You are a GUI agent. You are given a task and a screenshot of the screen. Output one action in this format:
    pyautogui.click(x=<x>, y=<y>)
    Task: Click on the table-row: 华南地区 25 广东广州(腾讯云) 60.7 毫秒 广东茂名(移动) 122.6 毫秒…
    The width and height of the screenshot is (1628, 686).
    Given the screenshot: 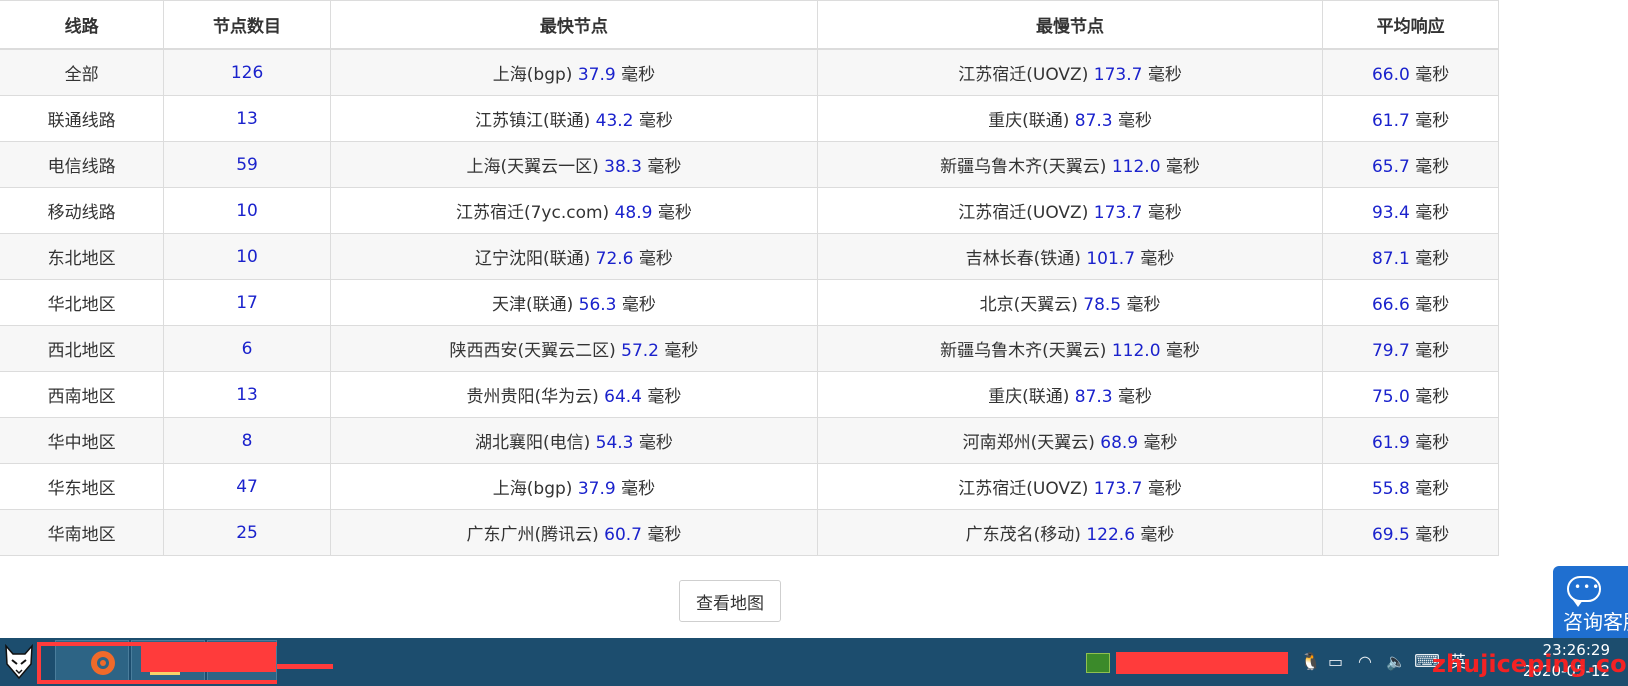 What is the action you would take?
    pyautogui.click(x=749, y=532)
    